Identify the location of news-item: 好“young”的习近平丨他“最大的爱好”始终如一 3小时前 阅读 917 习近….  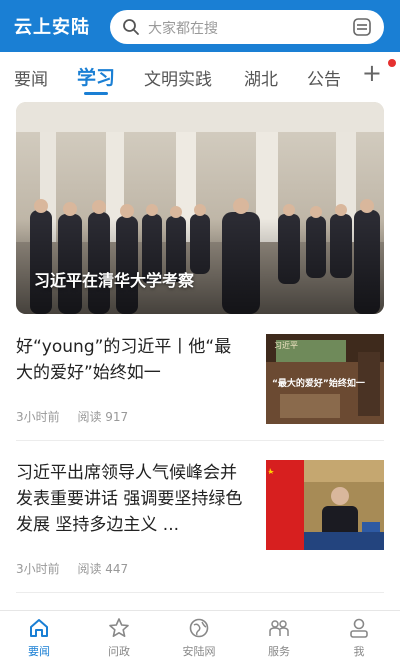
(200, 380).